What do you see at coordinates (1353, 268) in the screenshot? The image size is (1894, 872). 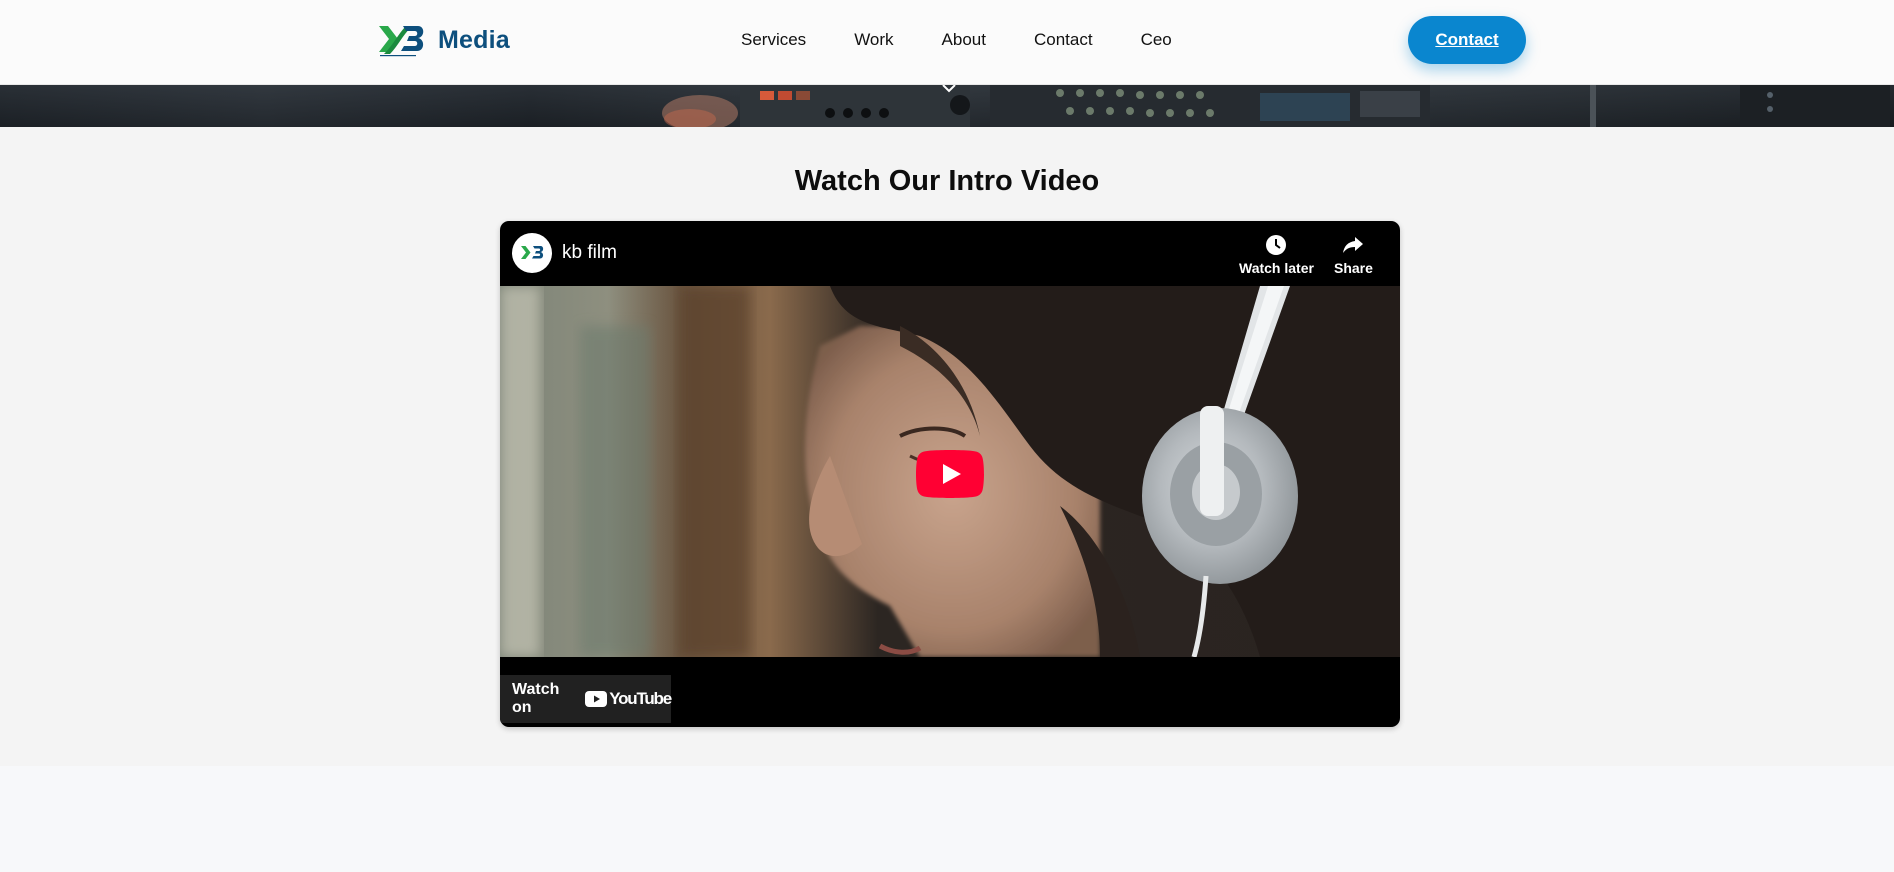 I see `share-label: Share` at bounding box center [1353, 268].